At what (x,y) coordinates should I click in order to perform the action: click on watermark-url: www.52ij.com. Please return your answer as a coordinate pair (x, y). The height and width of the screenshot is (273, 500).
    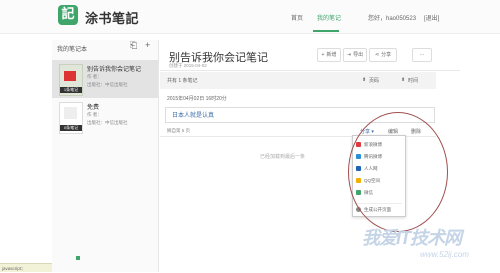
    Looking at the image, I should click on (444, 254).